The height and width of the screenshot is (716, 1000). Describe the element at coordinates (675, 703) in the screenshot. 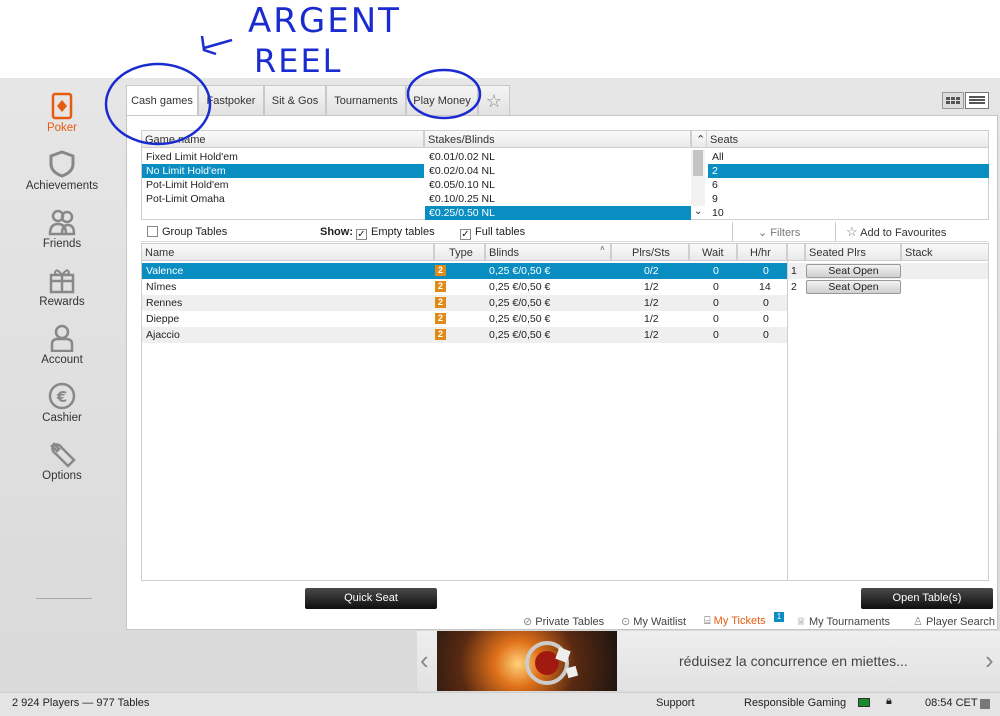

I see `support-link: Support` at that location.